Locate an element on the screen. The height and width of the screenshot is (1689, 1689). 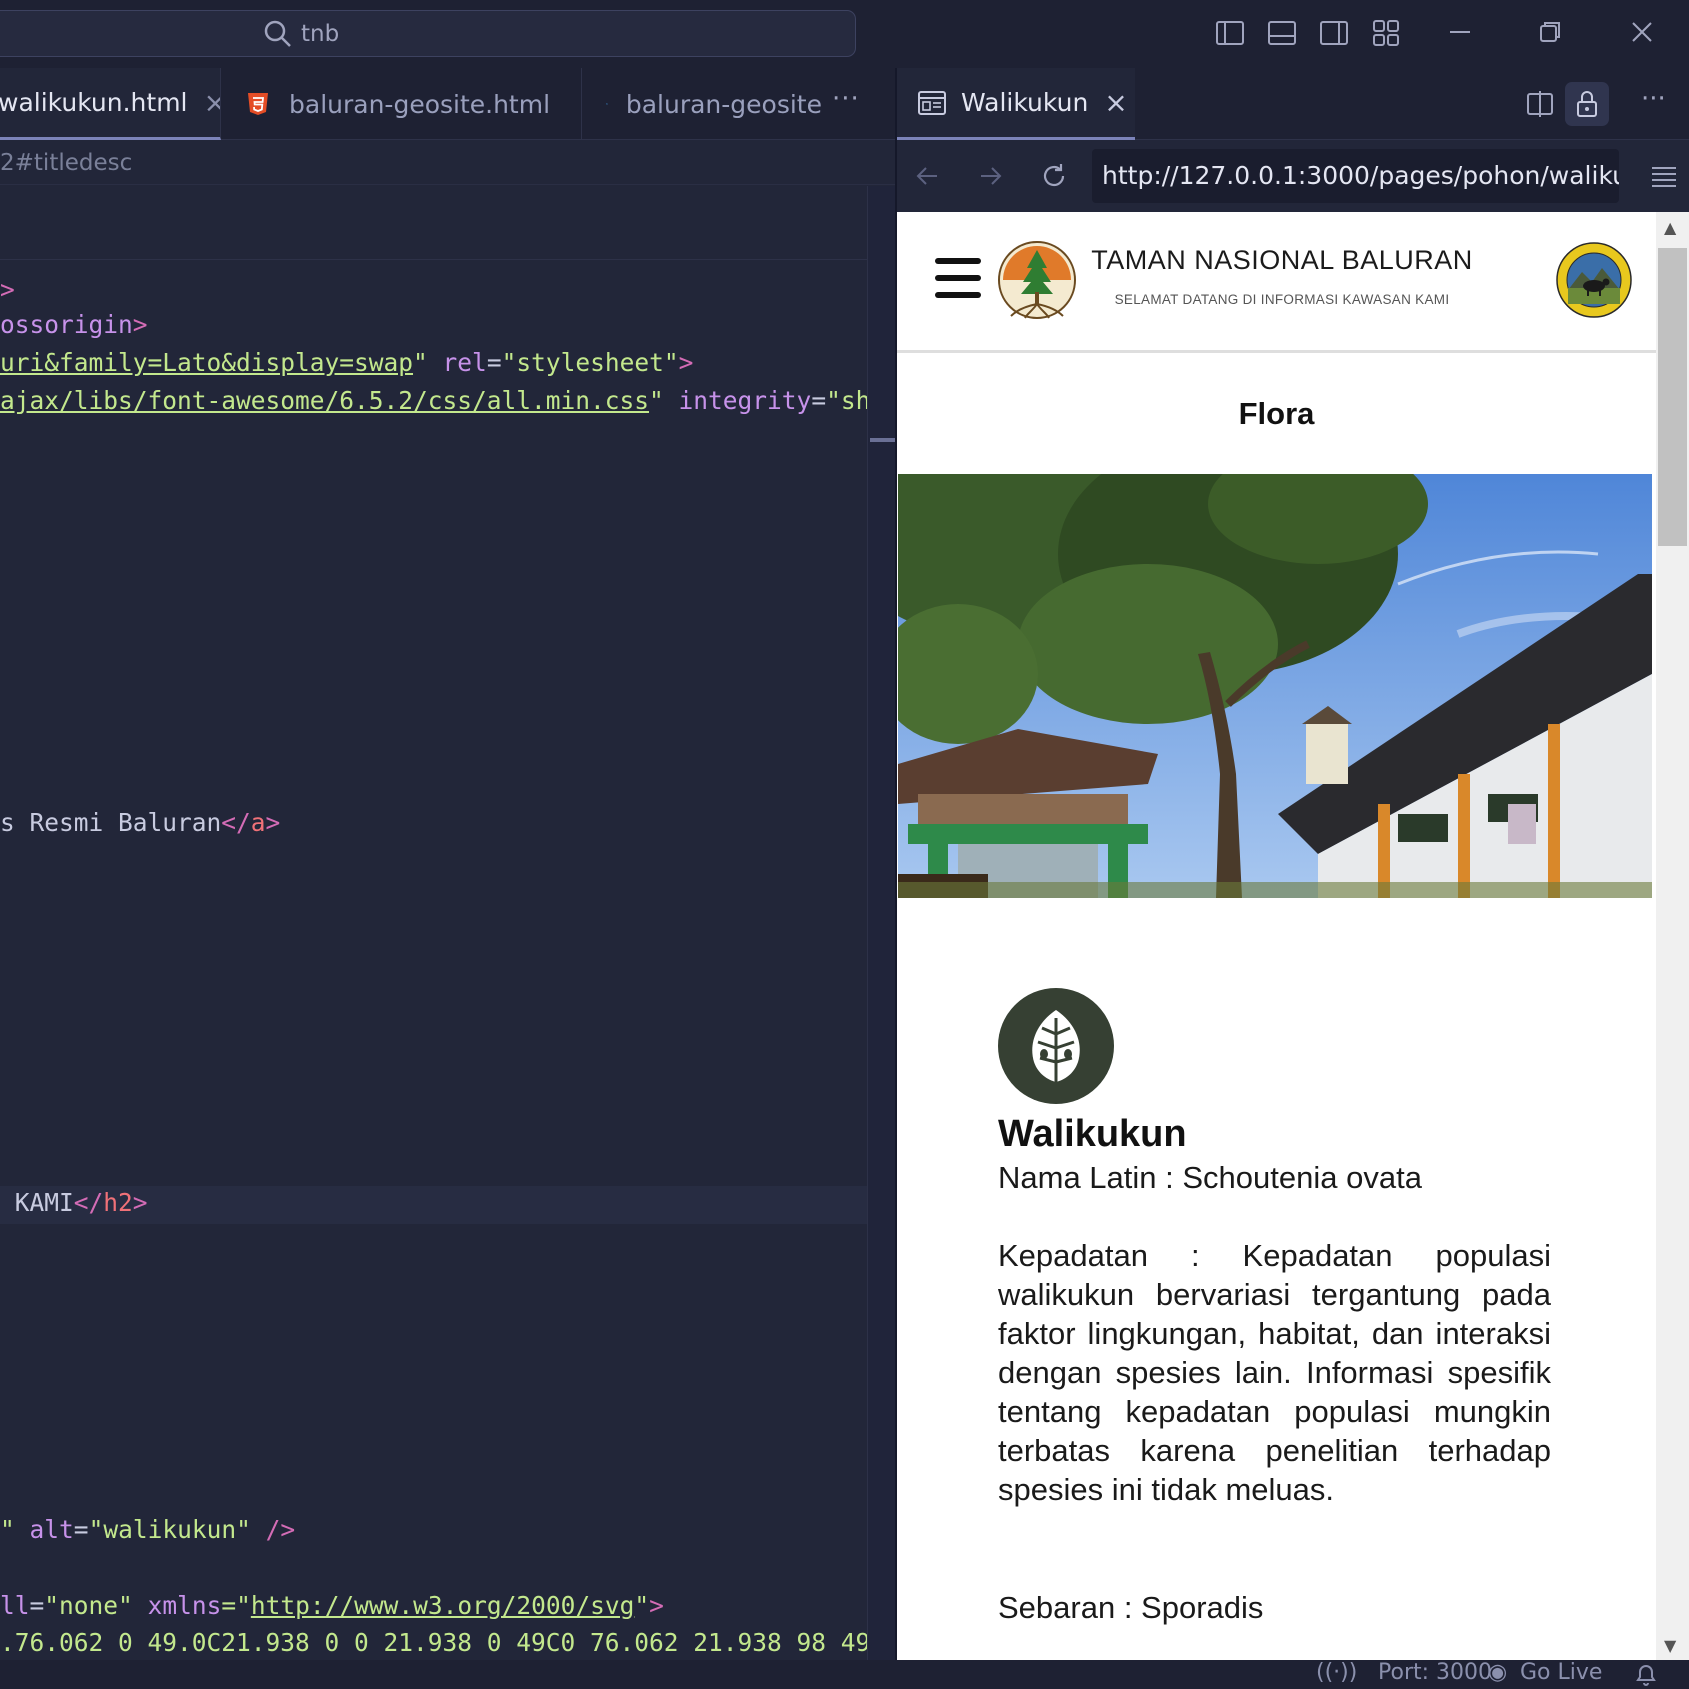
hamburger-menu-icon is located at coordinates (958, 279).